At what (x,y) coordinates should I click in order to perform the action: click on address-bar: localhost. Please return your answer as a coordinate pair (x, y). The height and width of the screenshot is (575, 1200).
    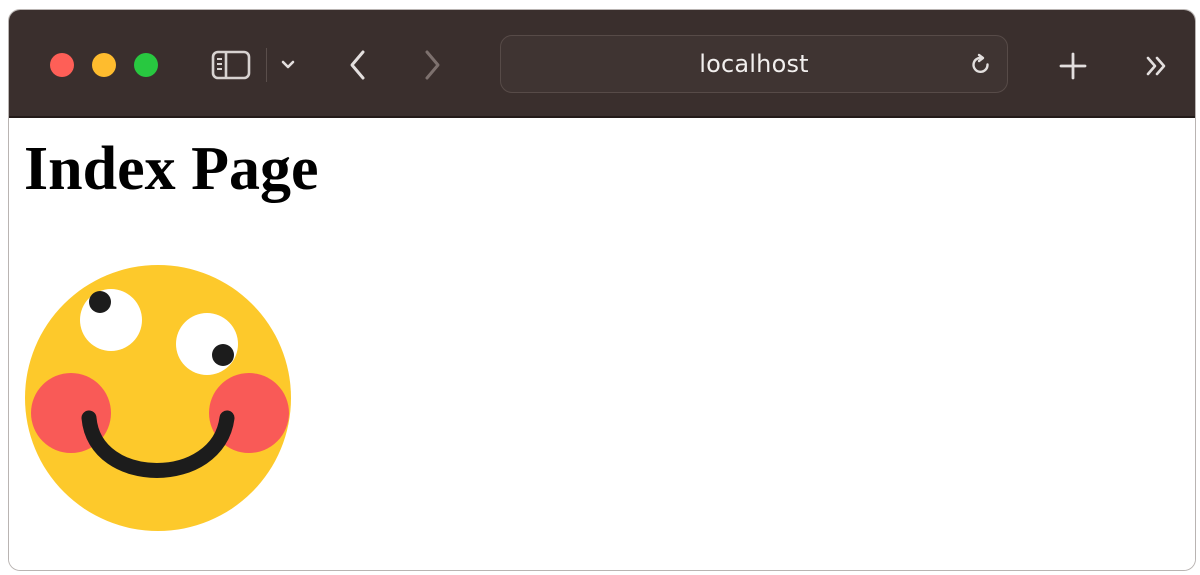
    Looking at the image, I should click on (754, 64).